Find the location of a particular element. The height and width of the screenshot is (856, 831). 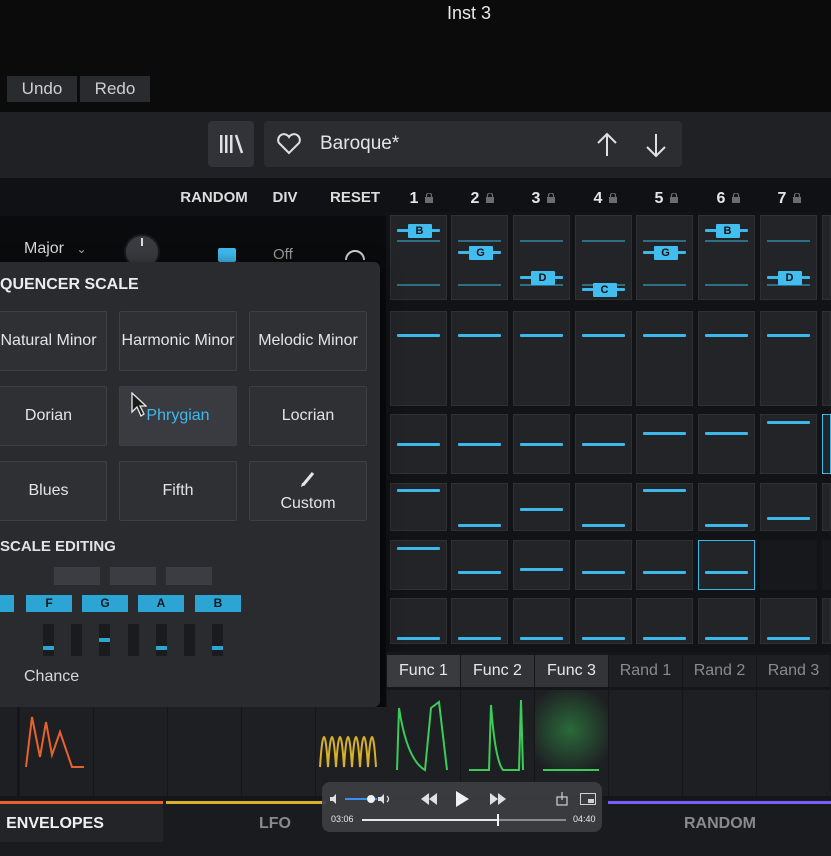

redo-button: Redo is located at coordinates (115, 89).